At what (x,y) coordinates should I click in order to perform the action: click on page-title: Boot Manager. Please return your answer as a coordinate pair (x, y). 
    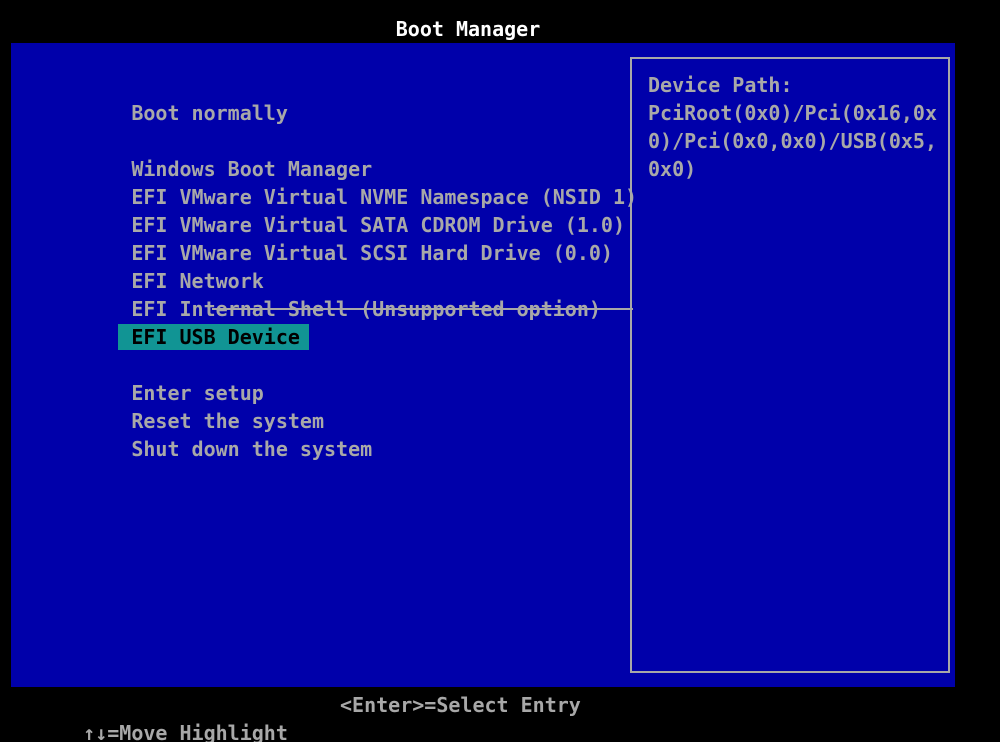
    Looking at the image, I should click on (468, 29).